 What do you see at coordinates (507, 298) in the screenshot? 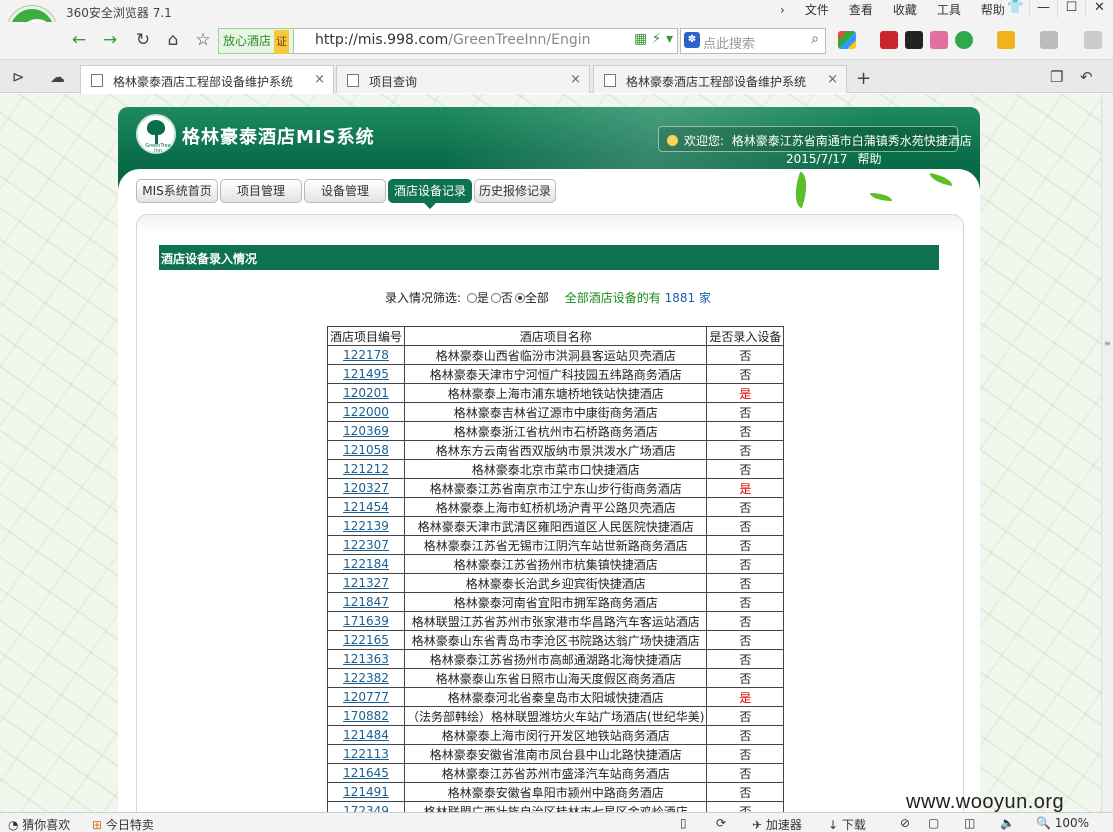
I see `filter-option-no-label: 否` at bounding box center [507, 298].